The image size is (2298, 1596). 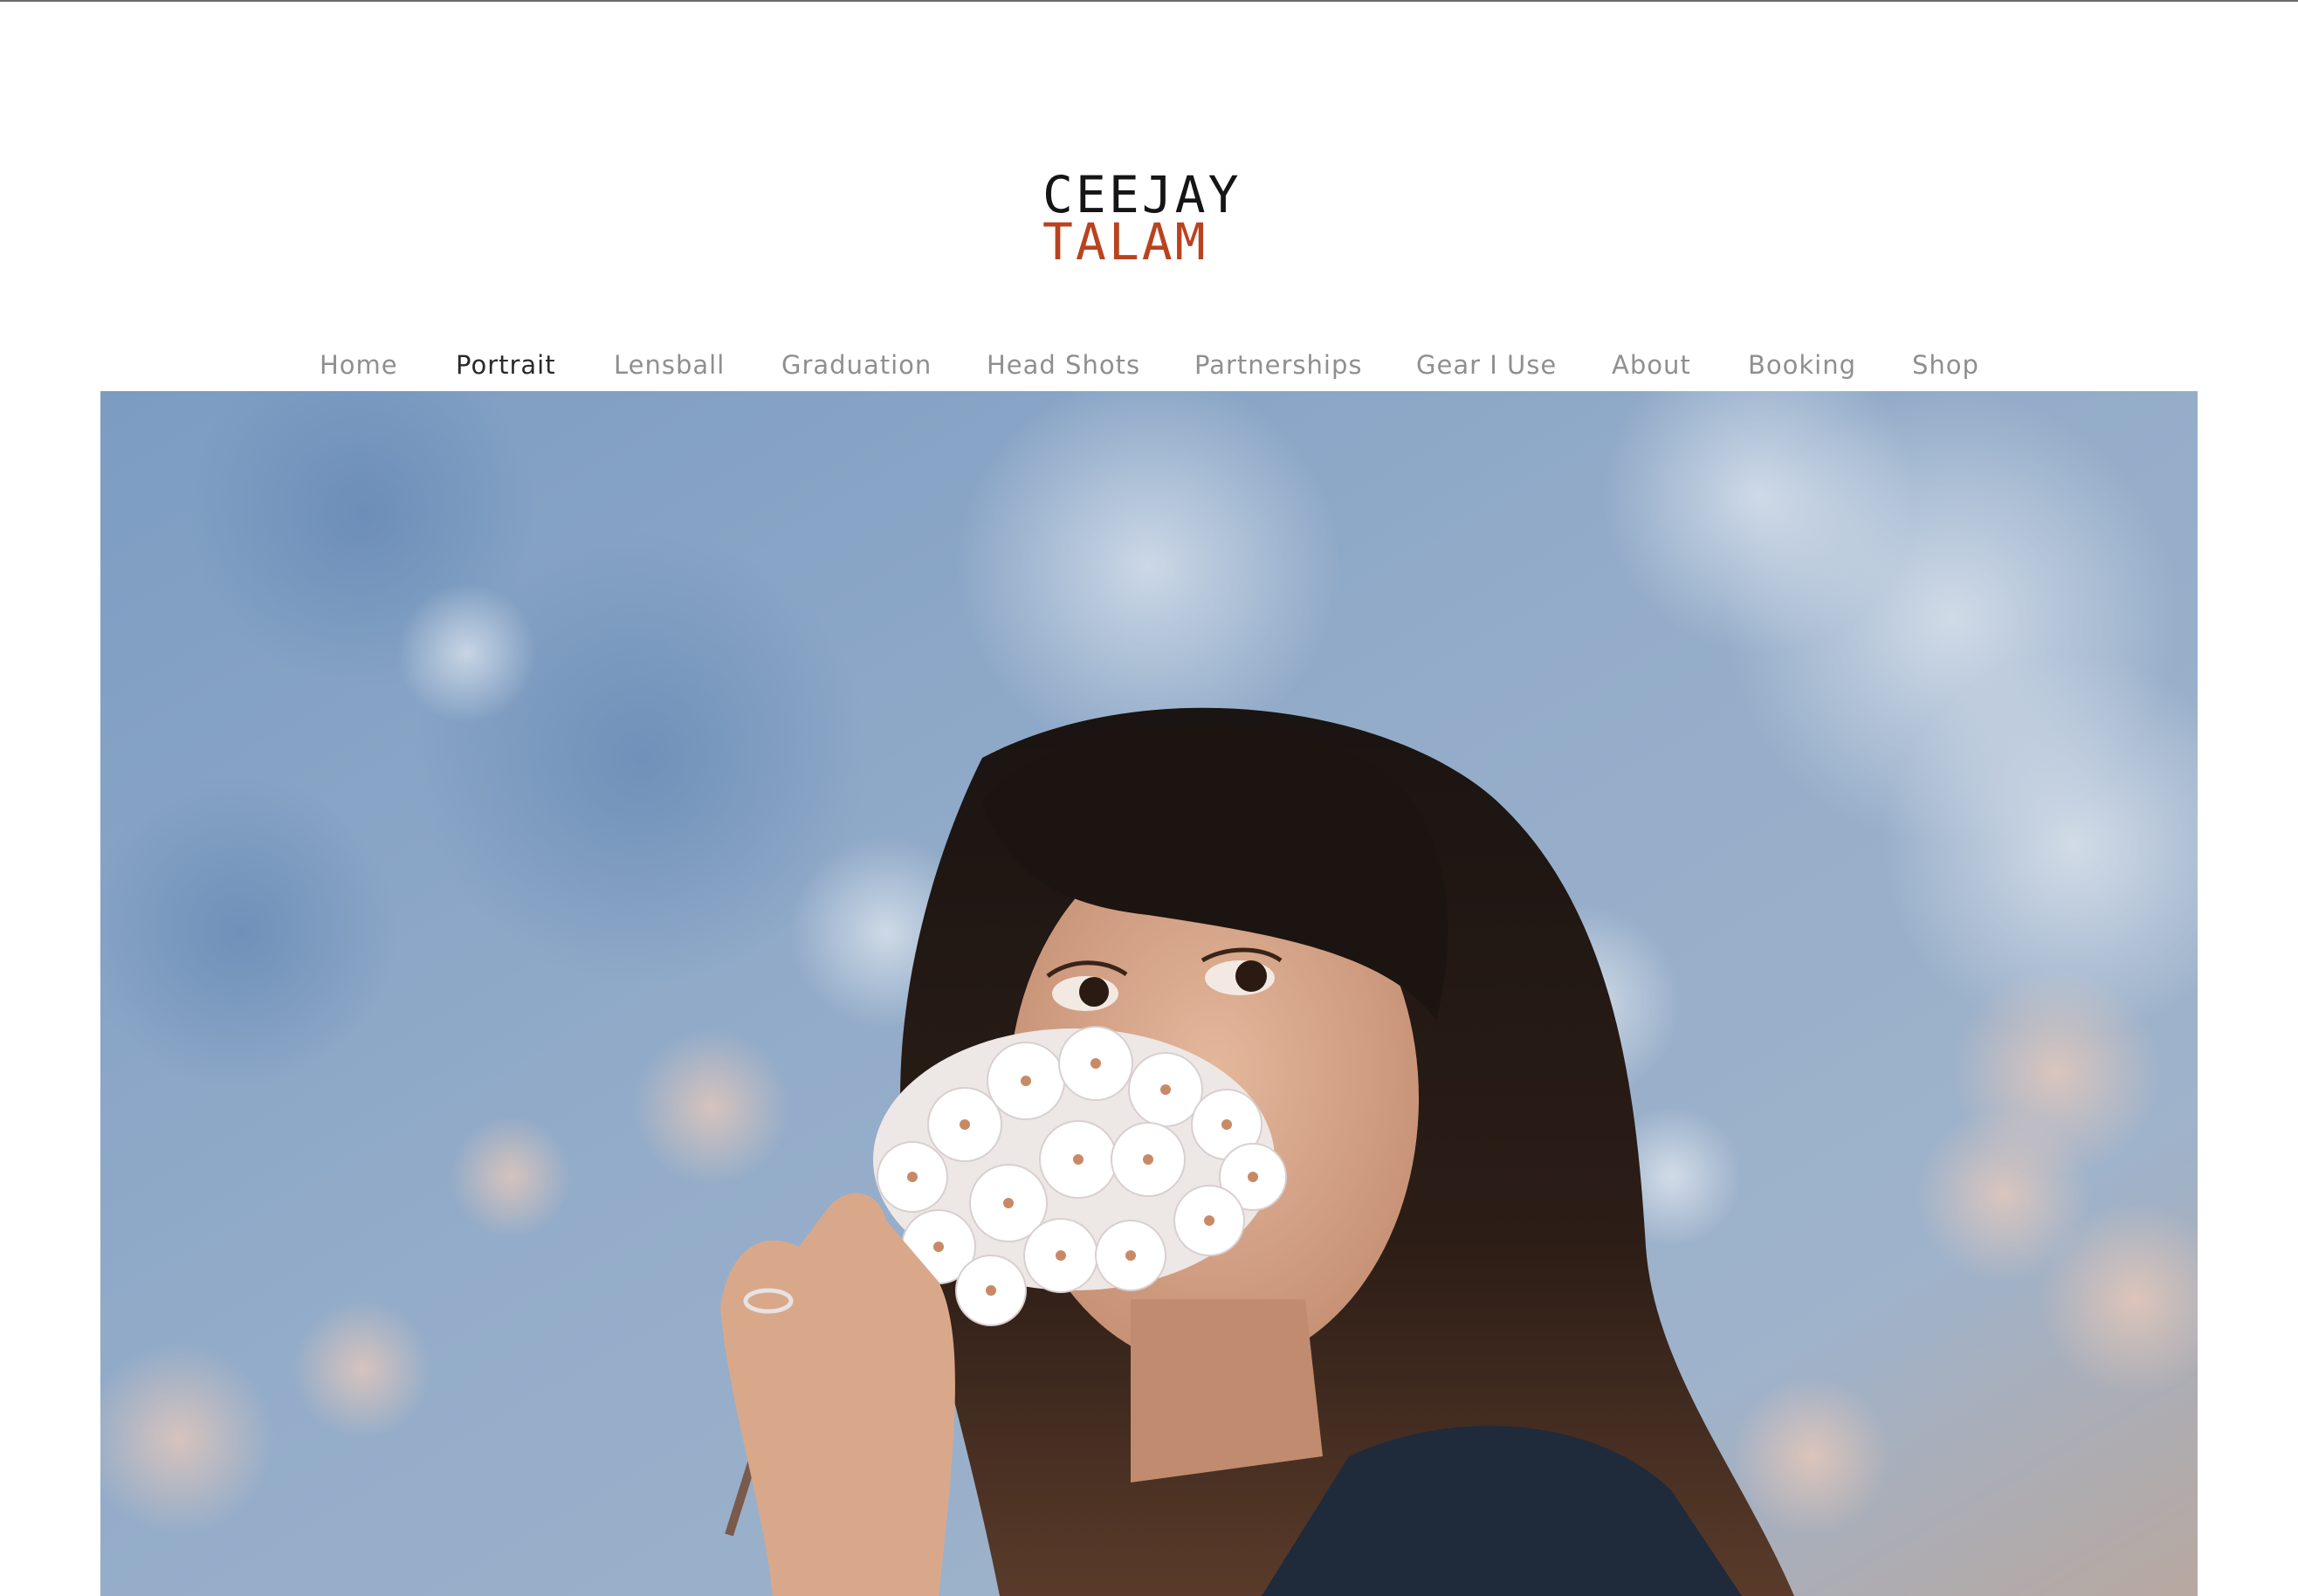 I want to click on nav-item-about: About, so click(x=1652, y=365).